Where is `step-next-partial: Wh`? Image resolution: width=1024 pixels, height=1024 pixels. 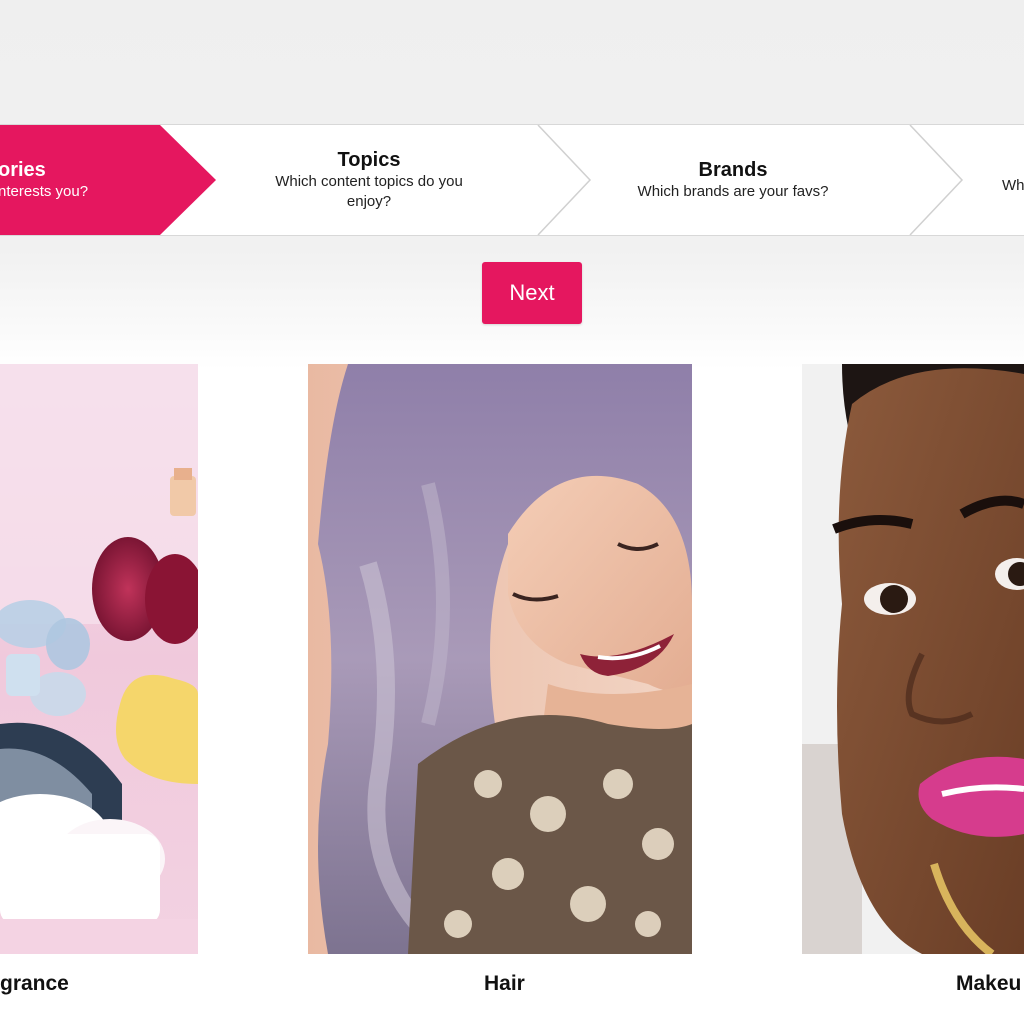
step-next-partial: Wh is located at coordinates (1013, 180).